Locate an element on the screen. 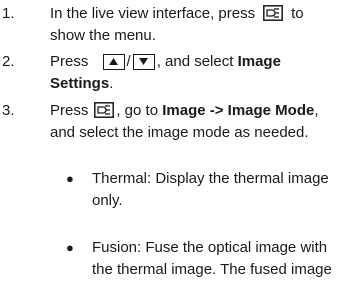 The image size is (359, 306). bold-term: Image is located at coordinates (259, 61).